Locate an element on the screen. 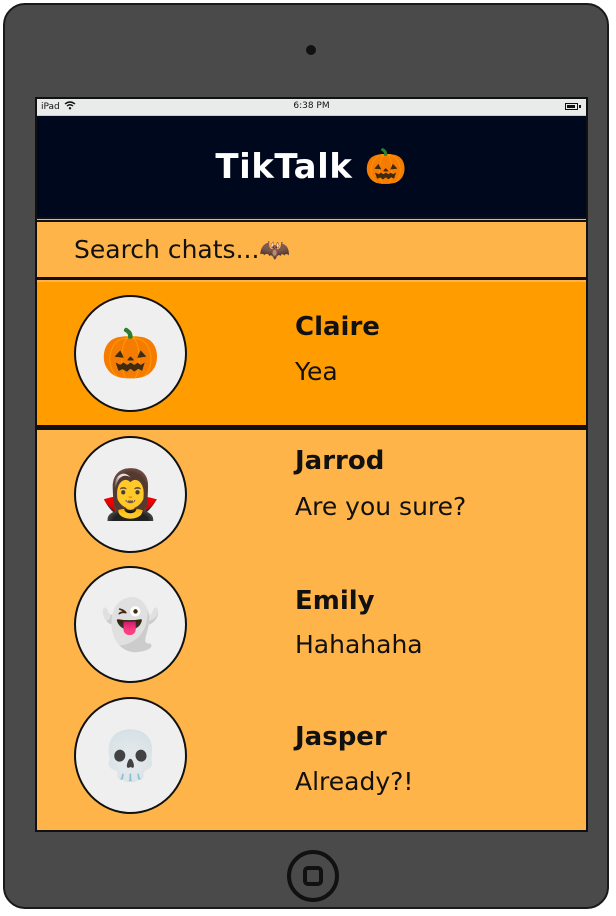 This screenshot has width=616, height=916. chat-last-message: Yea is located at coordinates (316, 371).